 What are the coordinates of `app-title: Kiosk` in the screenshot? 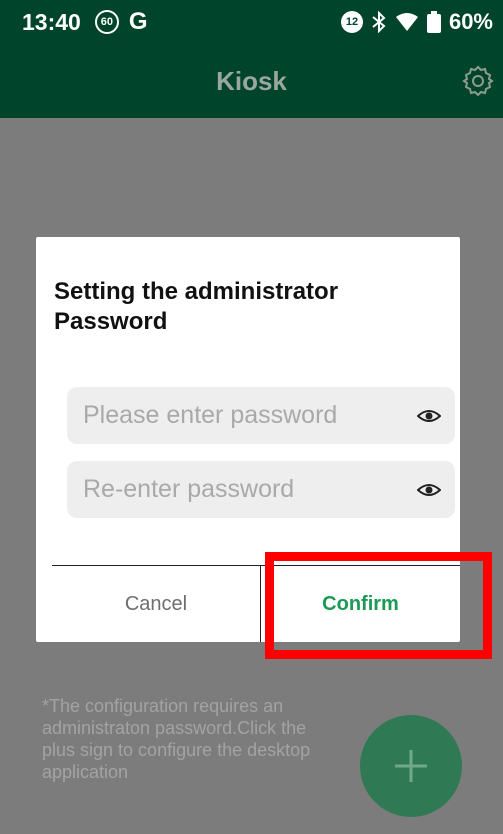 It's located at (251, 80).